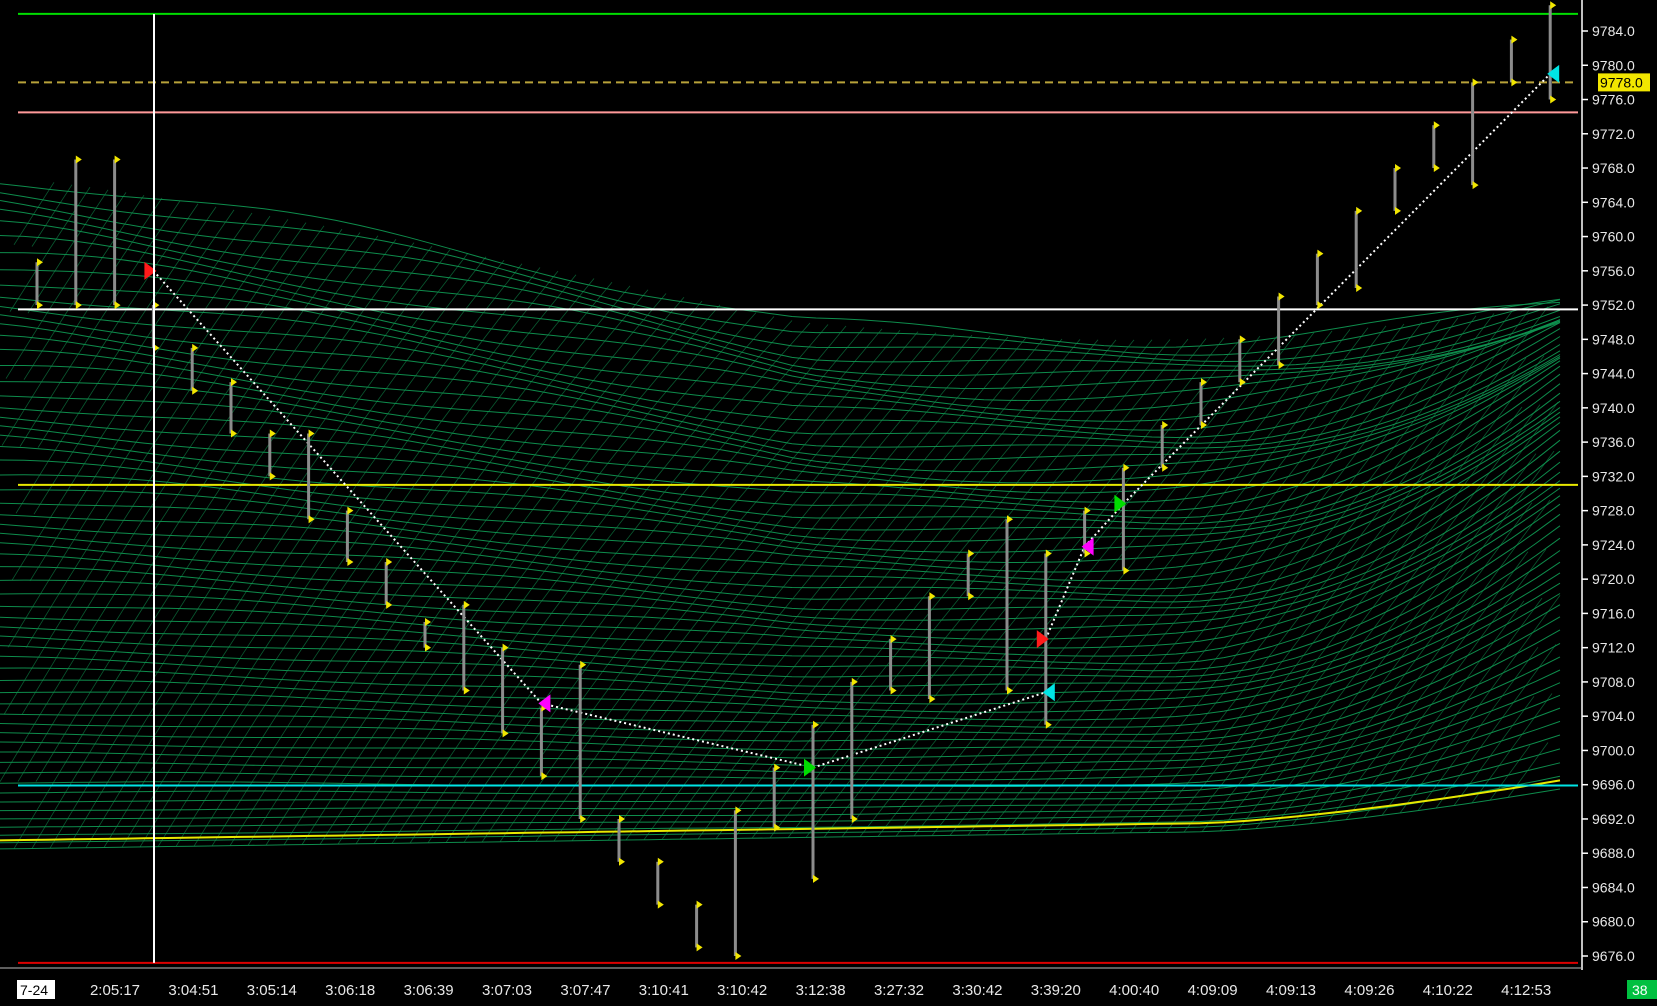 The width and height of the screenshot is (1657, 1006). What do you see at coordinates (1526, 990) in the screenshot?
I see `time-axis-label: 4:12:53` at bounding box center [1526, 990].